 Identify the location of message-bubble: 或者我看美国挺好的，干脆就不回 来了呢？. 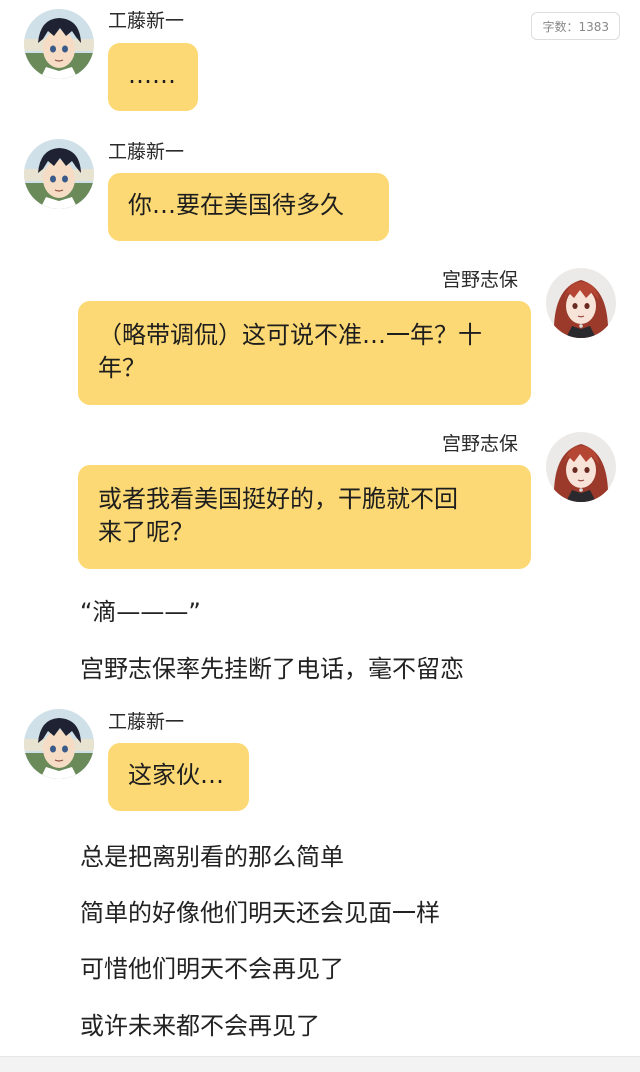
(304, 517).